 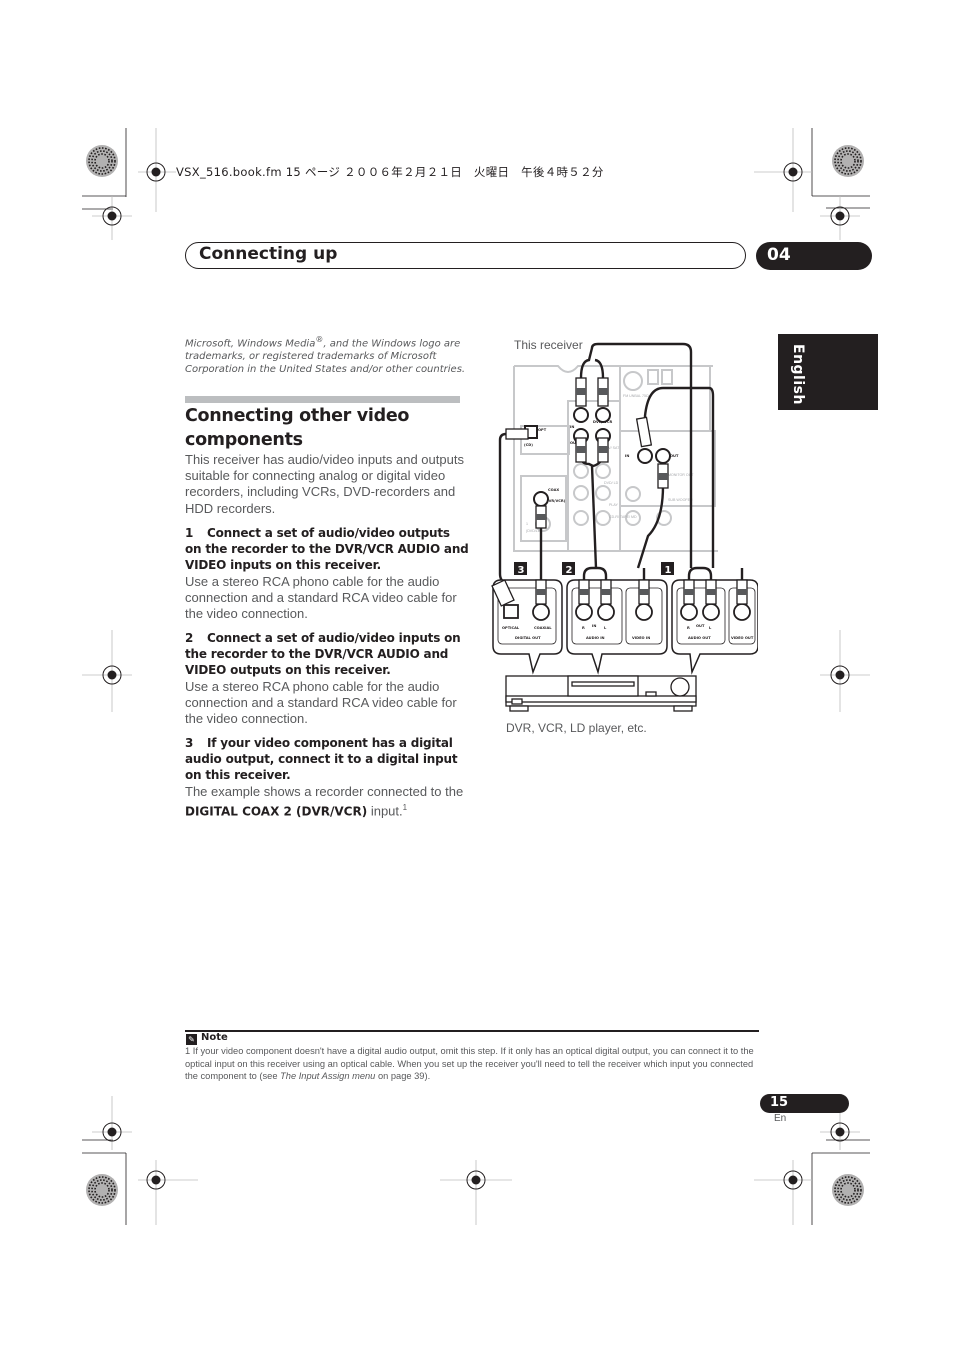 What do you see at coordinates (521, 570) in the screenshot?
I see `callout-3: 3` at bounding box center [521, 570].